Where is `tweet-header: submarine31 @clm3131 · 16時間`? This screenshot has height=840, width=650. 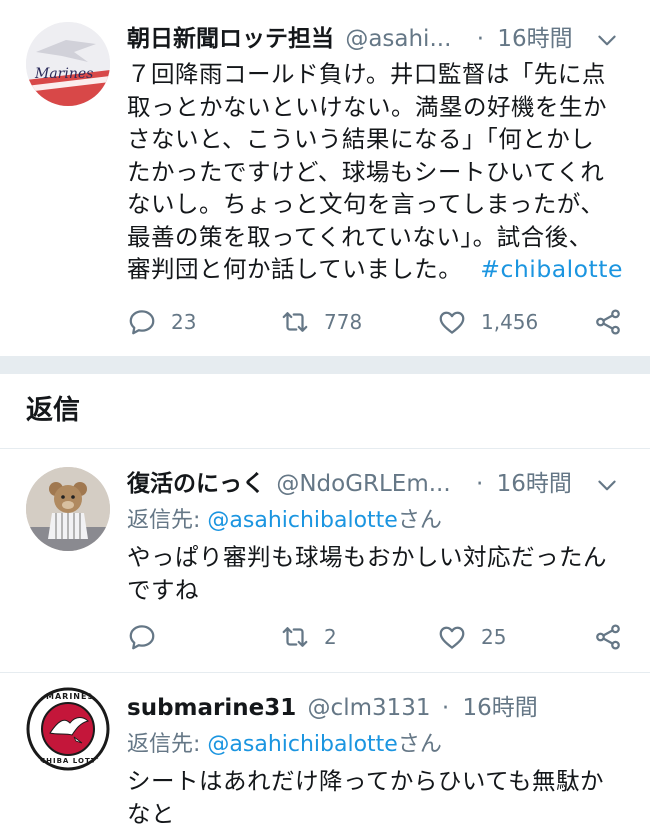 tweet-header: submarine31 @clm3131 · 16時間 is located at coordinates (332, 708).